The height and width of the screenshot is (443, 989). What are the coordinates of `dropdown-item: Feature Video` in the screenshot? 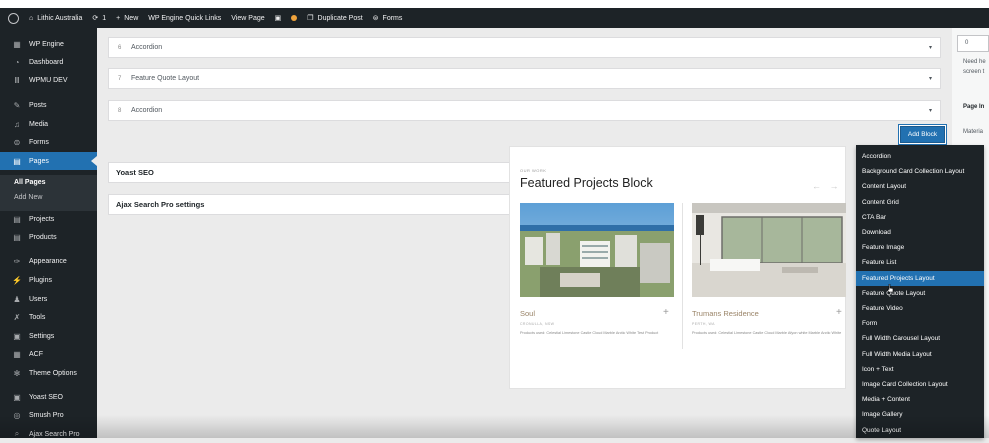 It's located at (920, 308).